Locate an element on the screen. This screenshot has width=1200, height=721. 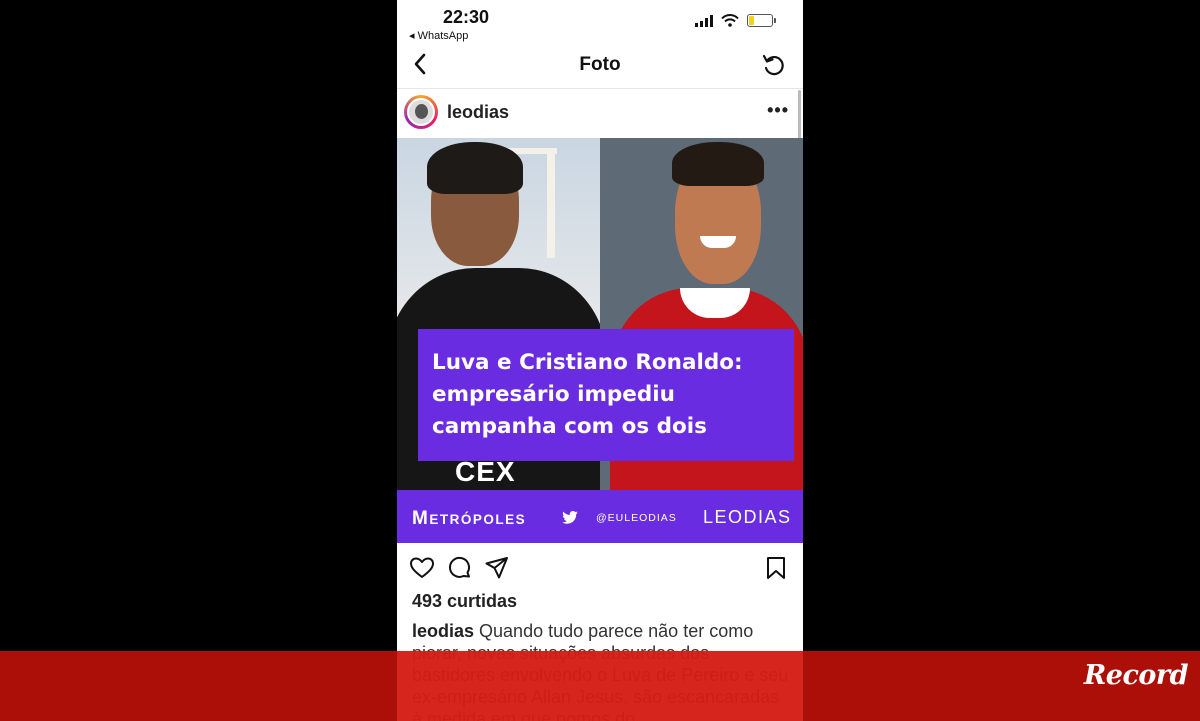
brand-bar: METRÓPOLES @EULEODIAS LEODIAS is located at coordinates (600, 516).